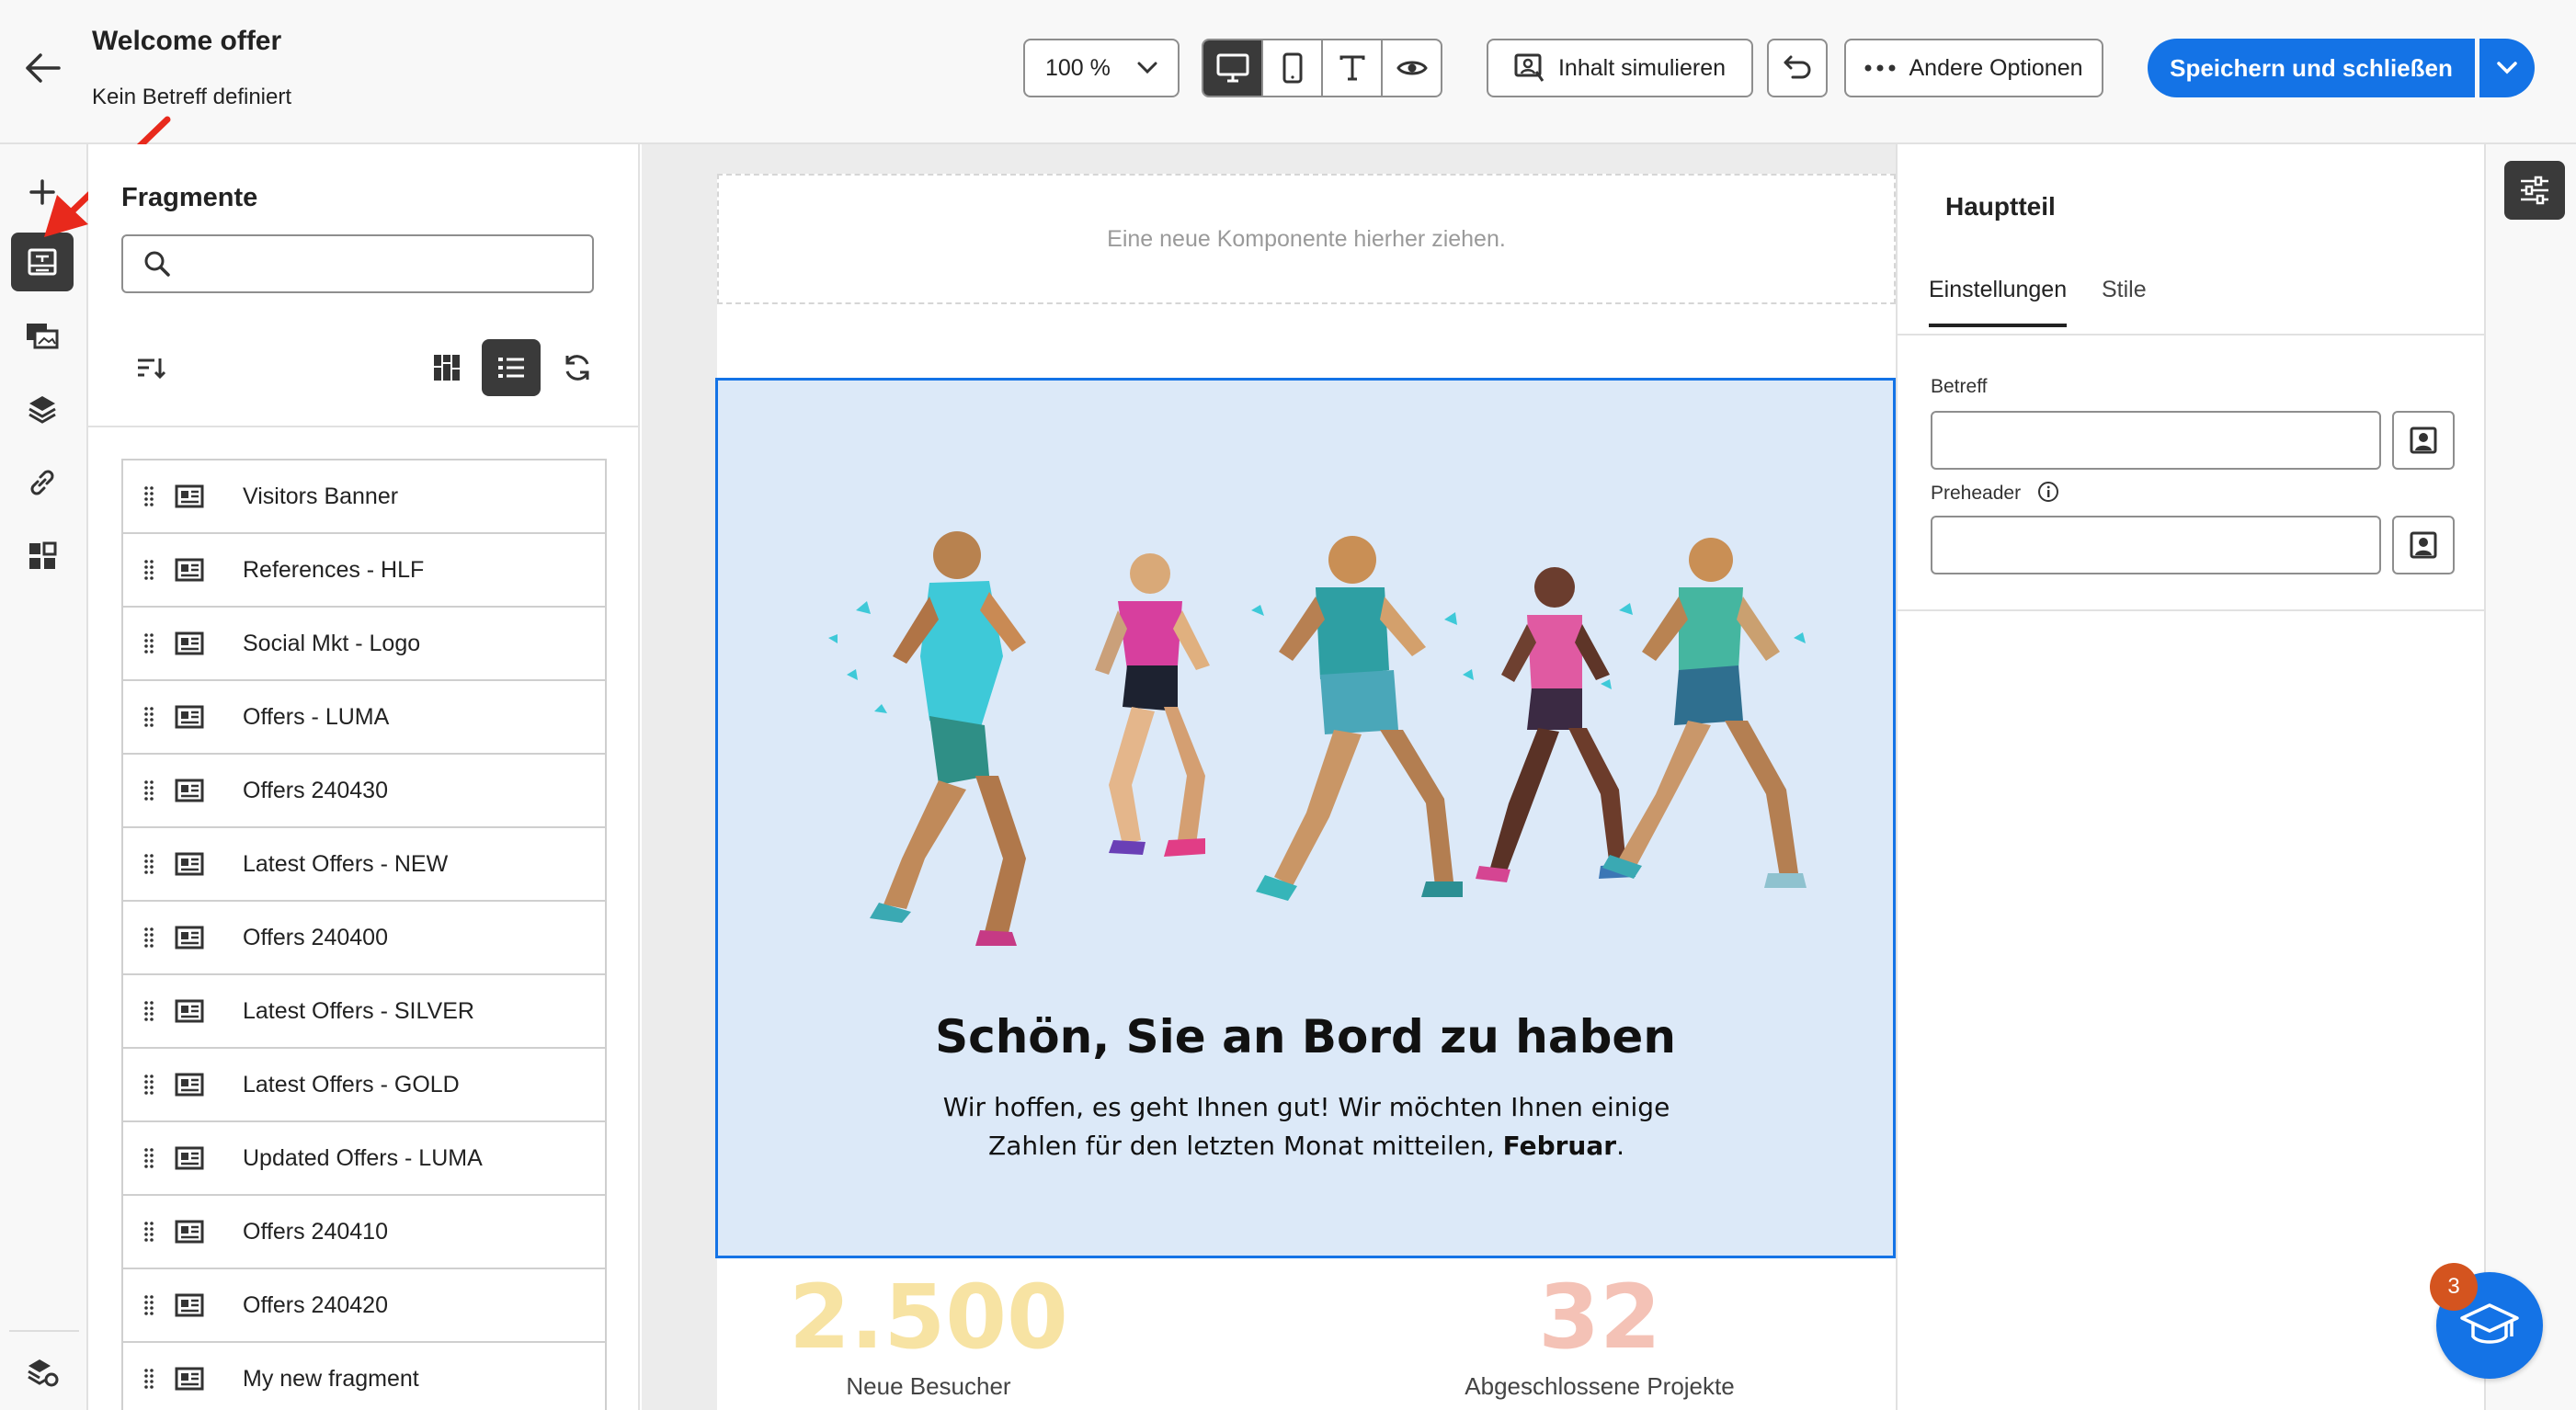 This screenshot has height=1410, width=2576. Describe the element at coordinates (321, 496) in the screenshot. I see `fragment-name: Visitors Banner` at that location.